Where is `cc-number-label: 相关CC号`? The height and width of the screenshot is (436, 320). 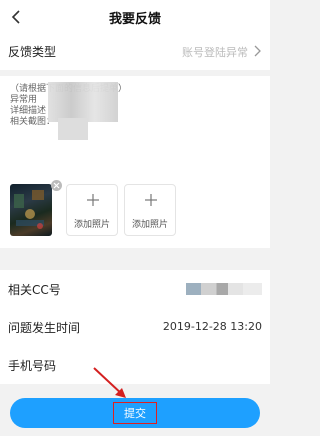
cc-number-label: 相关CC号 is located at coordinates (34, 290).